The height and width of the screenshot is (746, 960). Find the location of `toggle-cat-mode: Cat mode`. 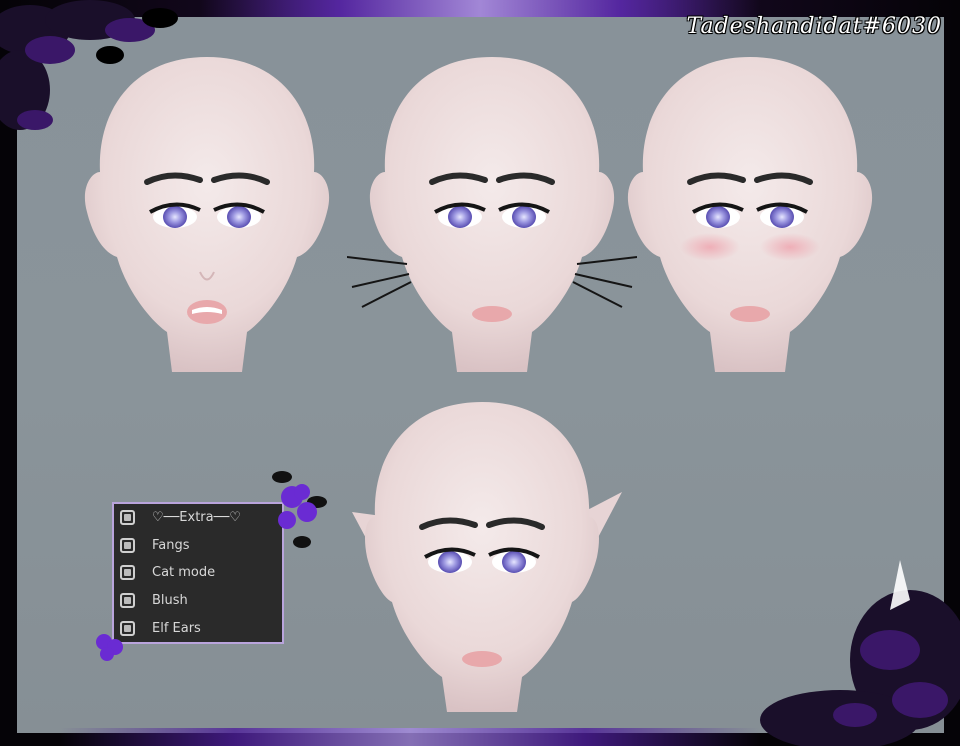

toggle-cat-mode: Cat mode is located at coordinates (198, 573).